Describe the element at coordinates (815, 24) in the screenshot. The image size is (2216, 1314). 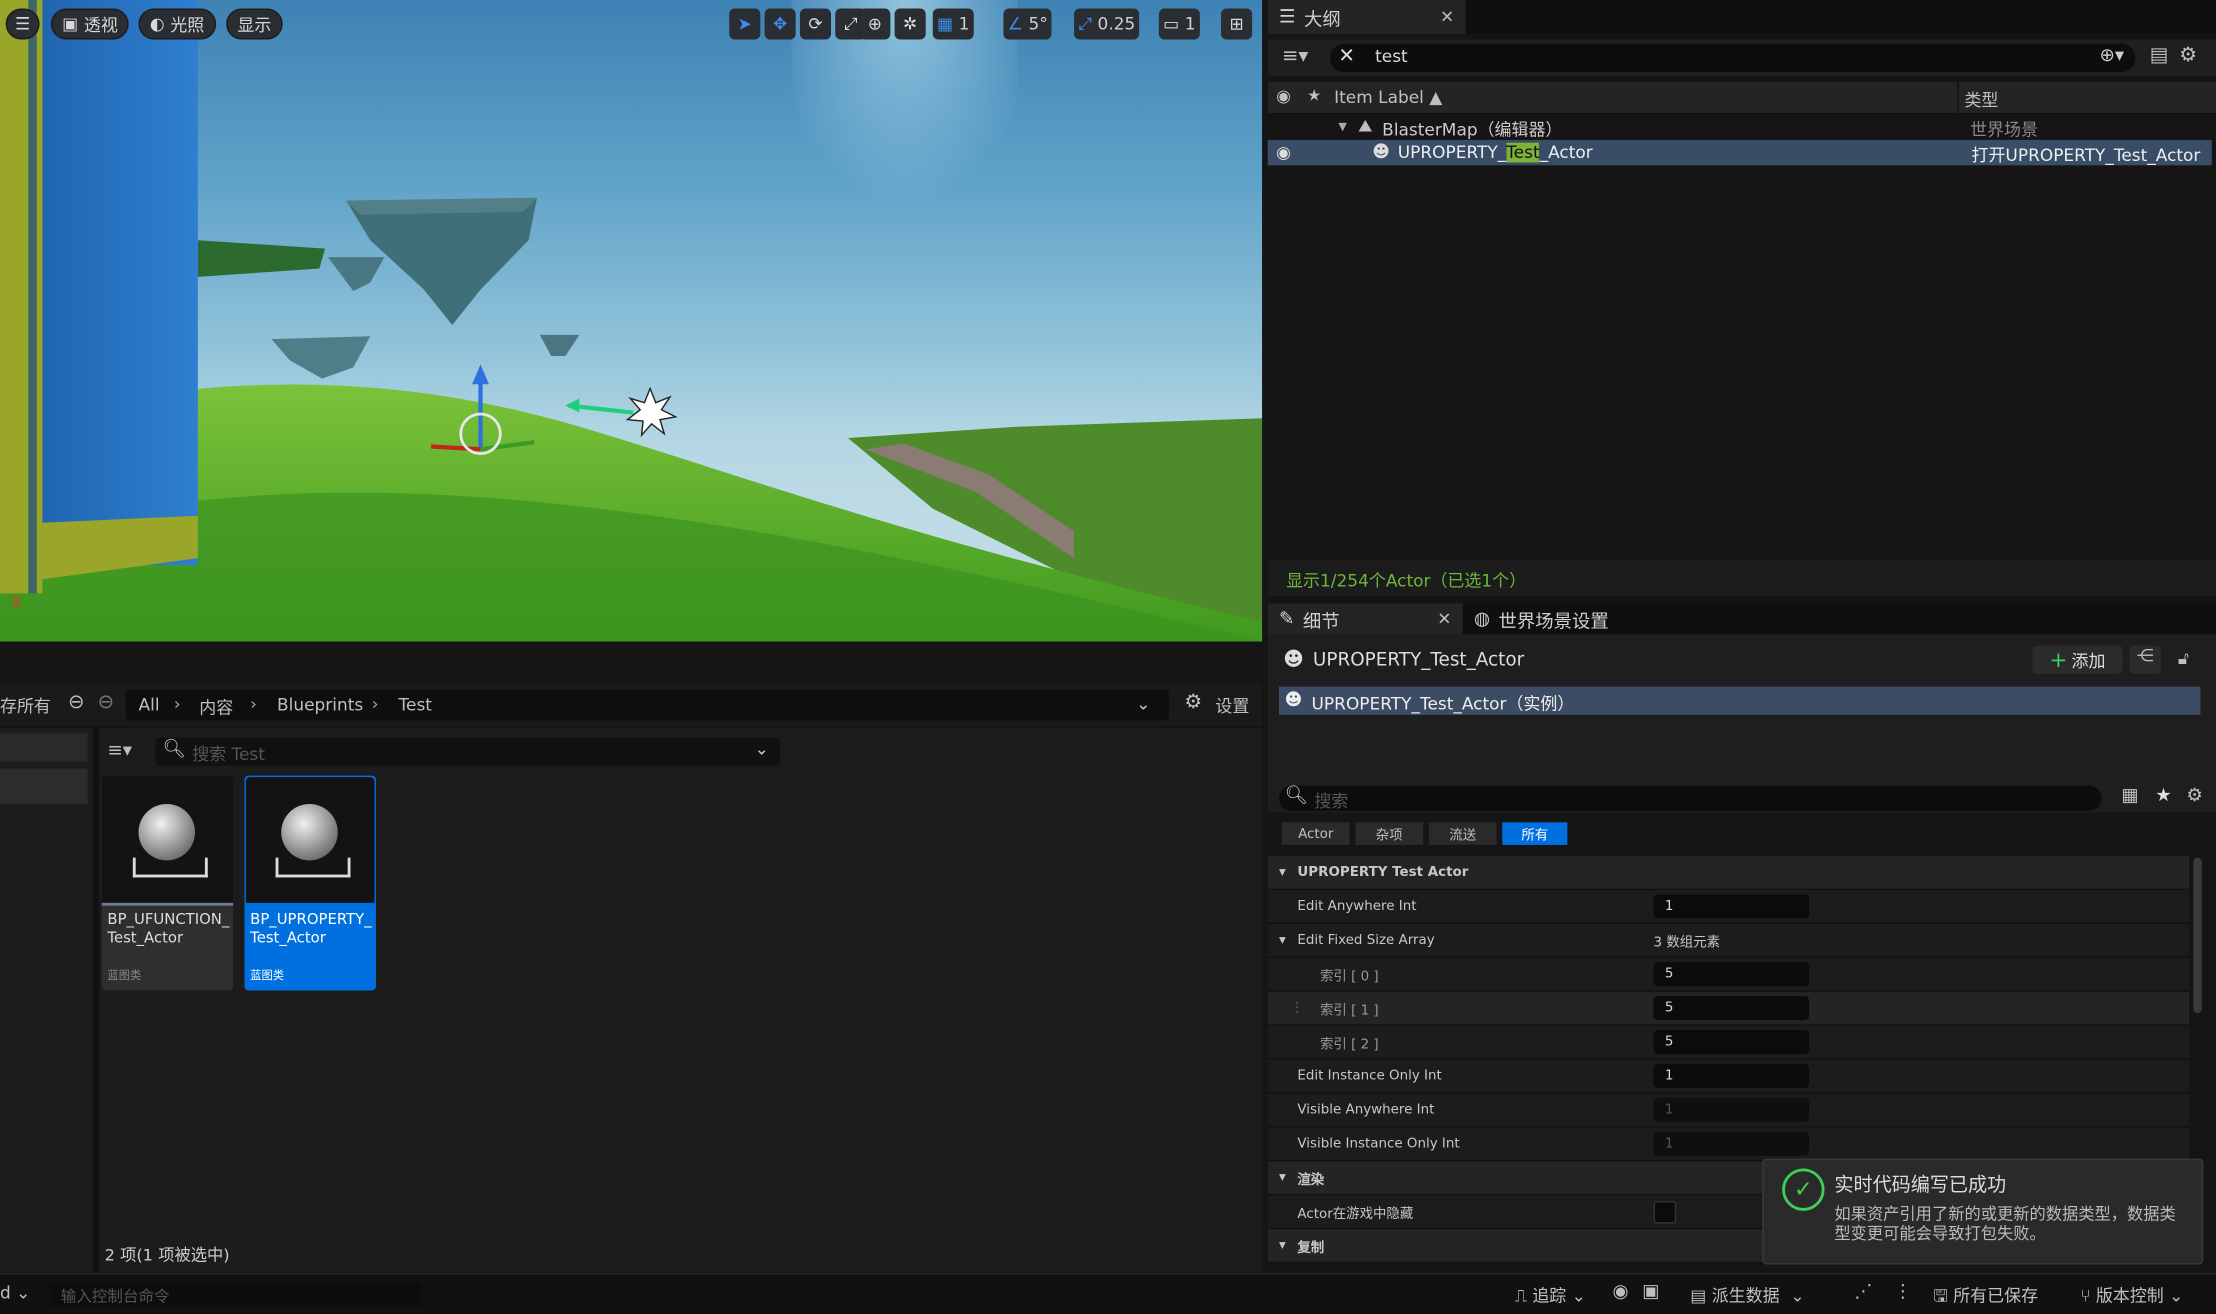
I see `rotate-tool: ⟳` at that location.